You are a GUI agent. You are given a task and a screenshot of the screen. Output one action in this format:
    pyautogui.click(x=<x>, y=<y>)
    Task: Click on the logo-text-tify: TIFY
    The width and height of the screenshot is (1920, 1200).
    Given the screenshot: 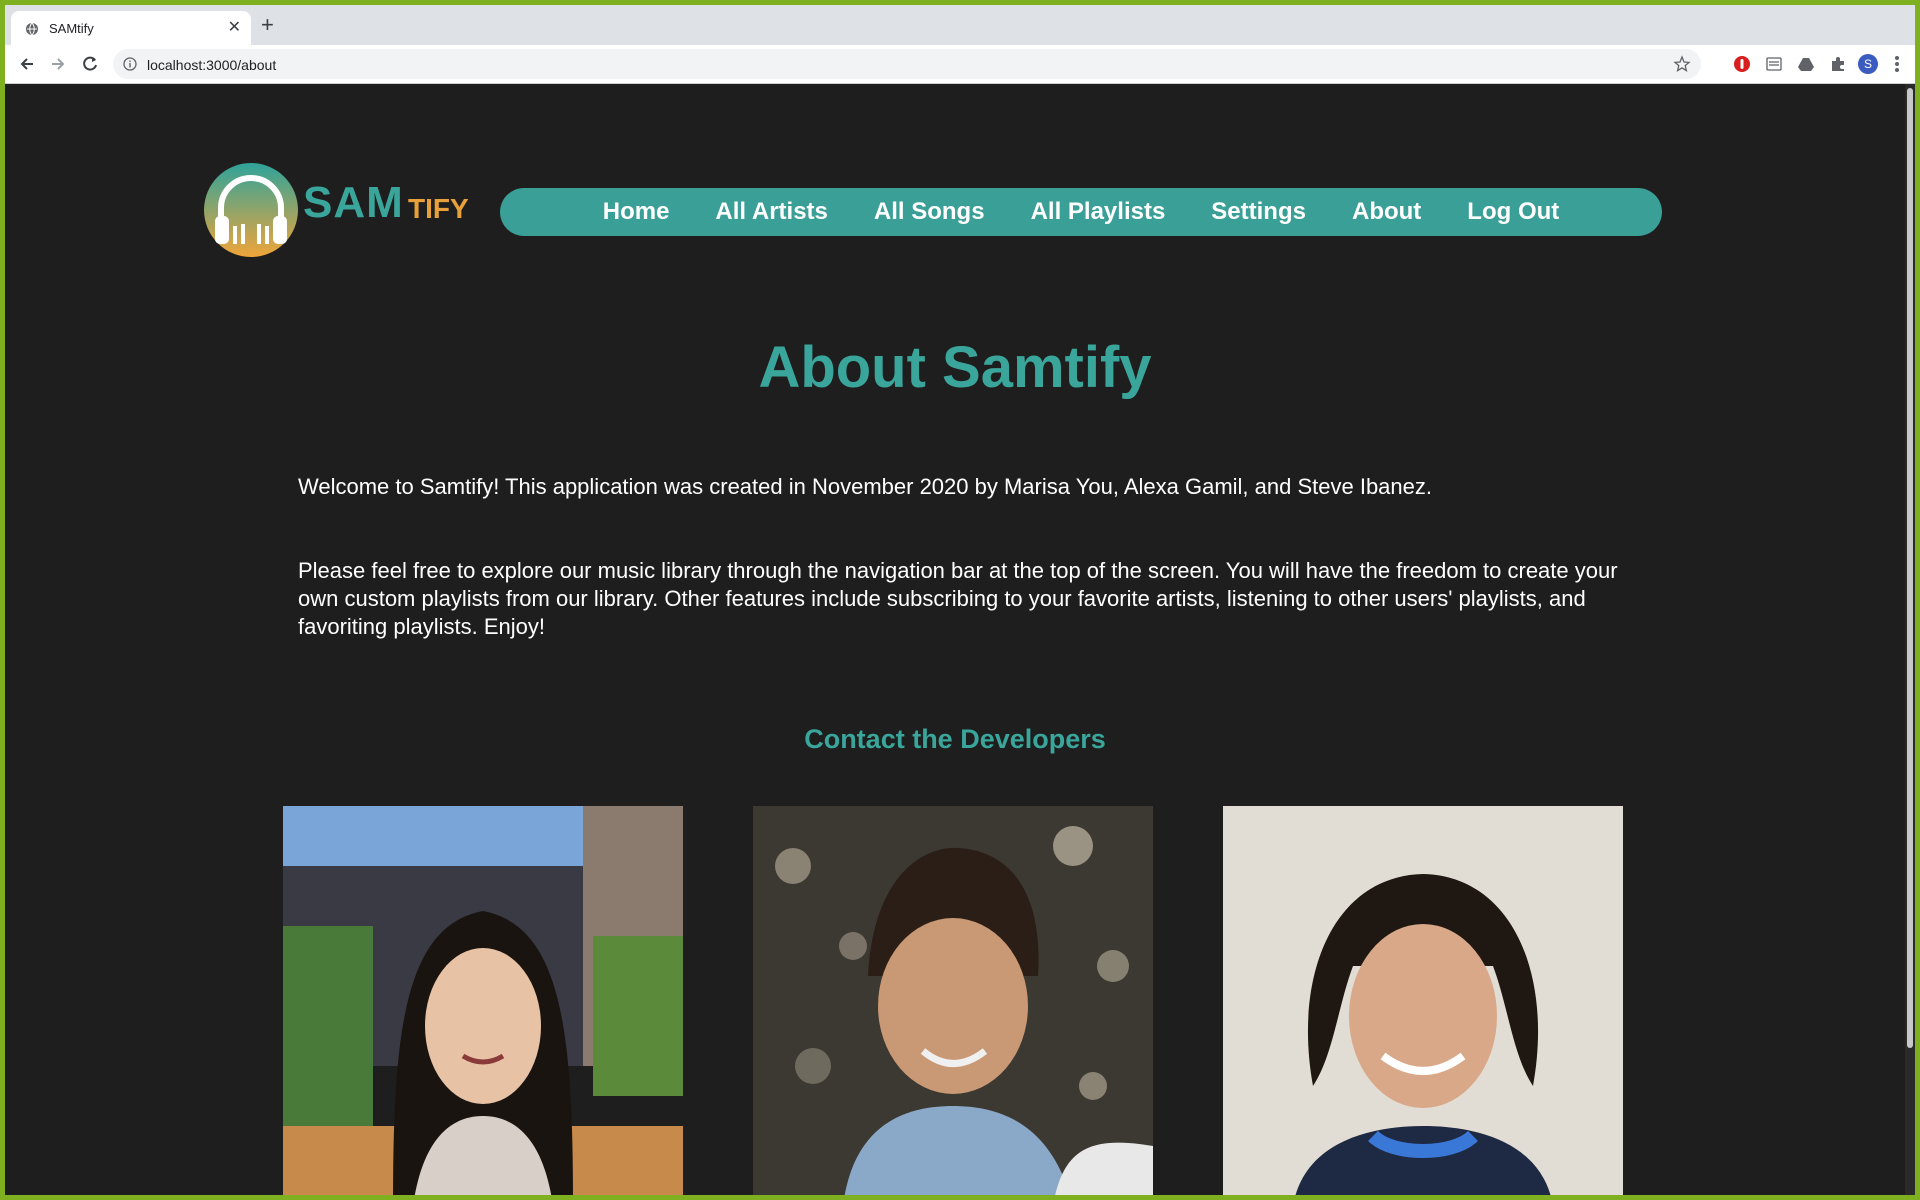 What is the action you would take?
    pyautogui.click(x=438, y=208)
    